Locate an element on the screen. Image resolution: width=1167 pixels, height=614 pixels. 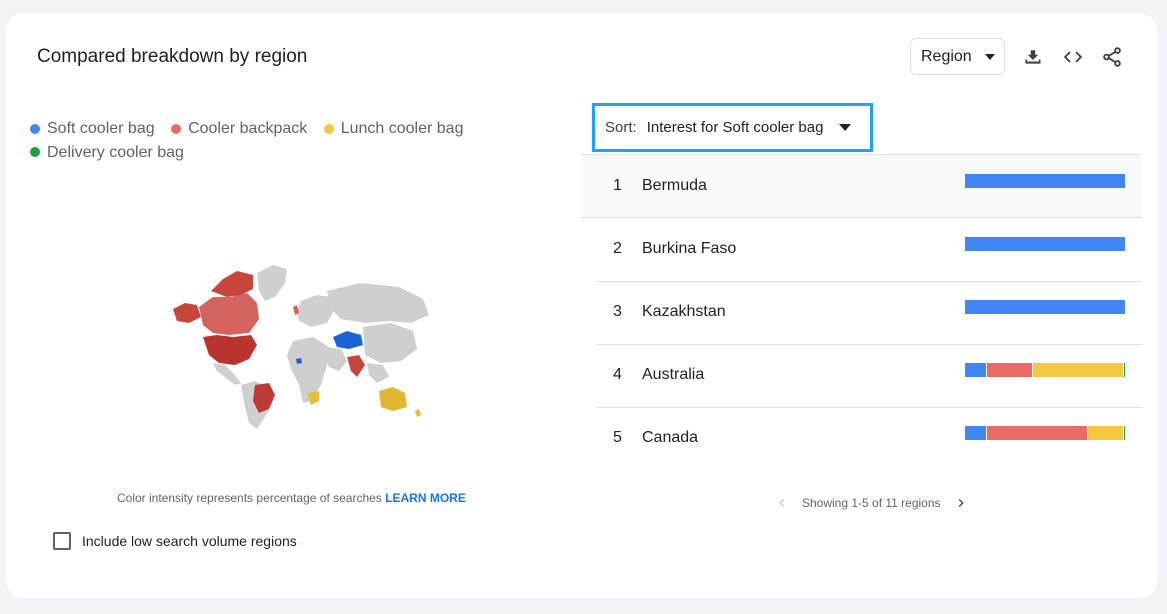
map-region-usa is located at coordinates (230, 350).